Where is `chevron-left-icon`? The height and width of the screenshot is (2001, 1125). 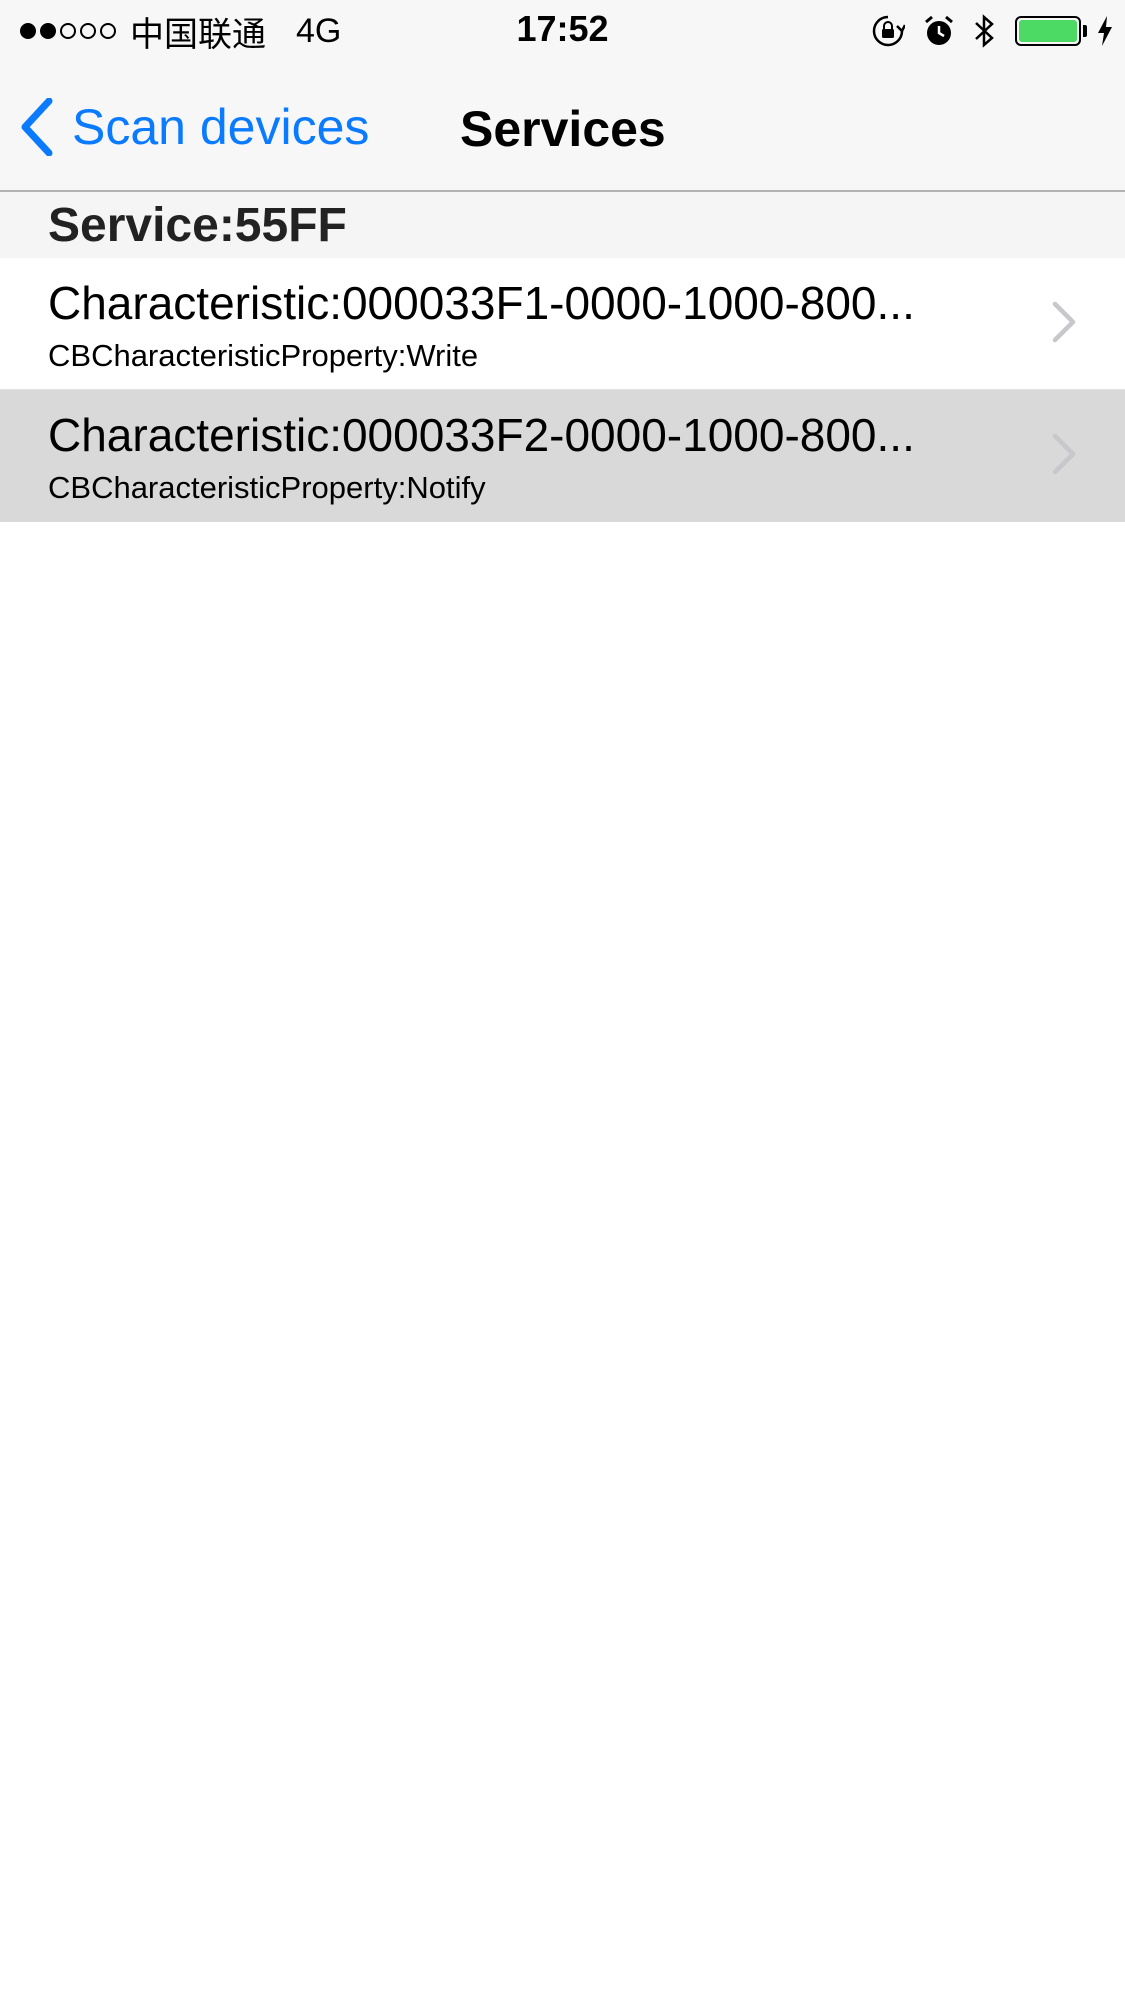
chevron-left-icon is located at coordinates (37, 127).